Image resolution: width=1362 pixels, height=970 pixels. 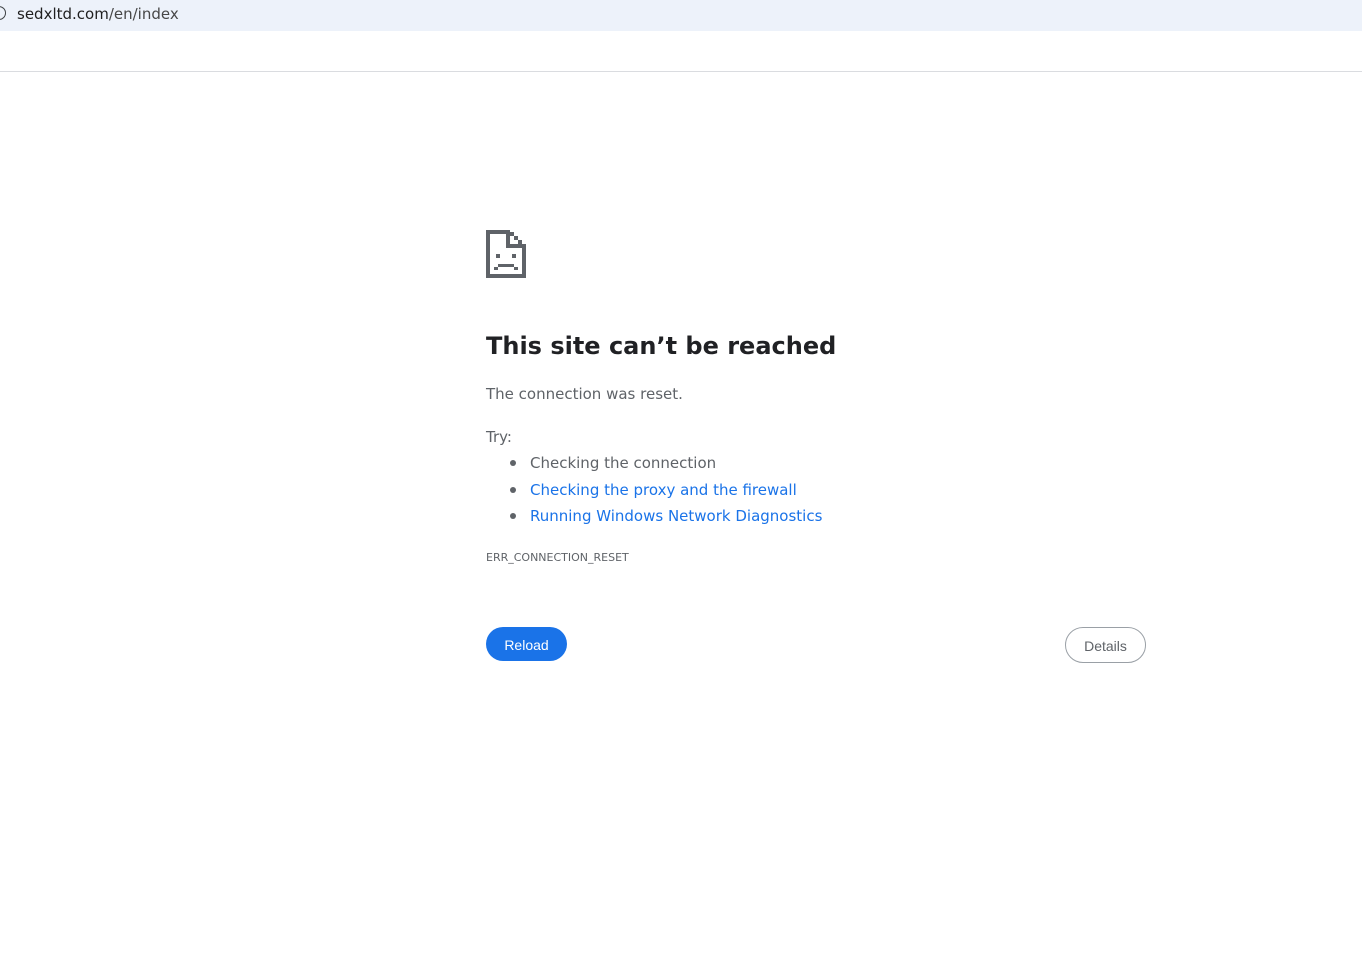 What do you see at coordinates (676, 516) in the screenshot?
I see `network-diagnostics-link: Running Windows Network Diagnostics` at bounding box center [676, 516].